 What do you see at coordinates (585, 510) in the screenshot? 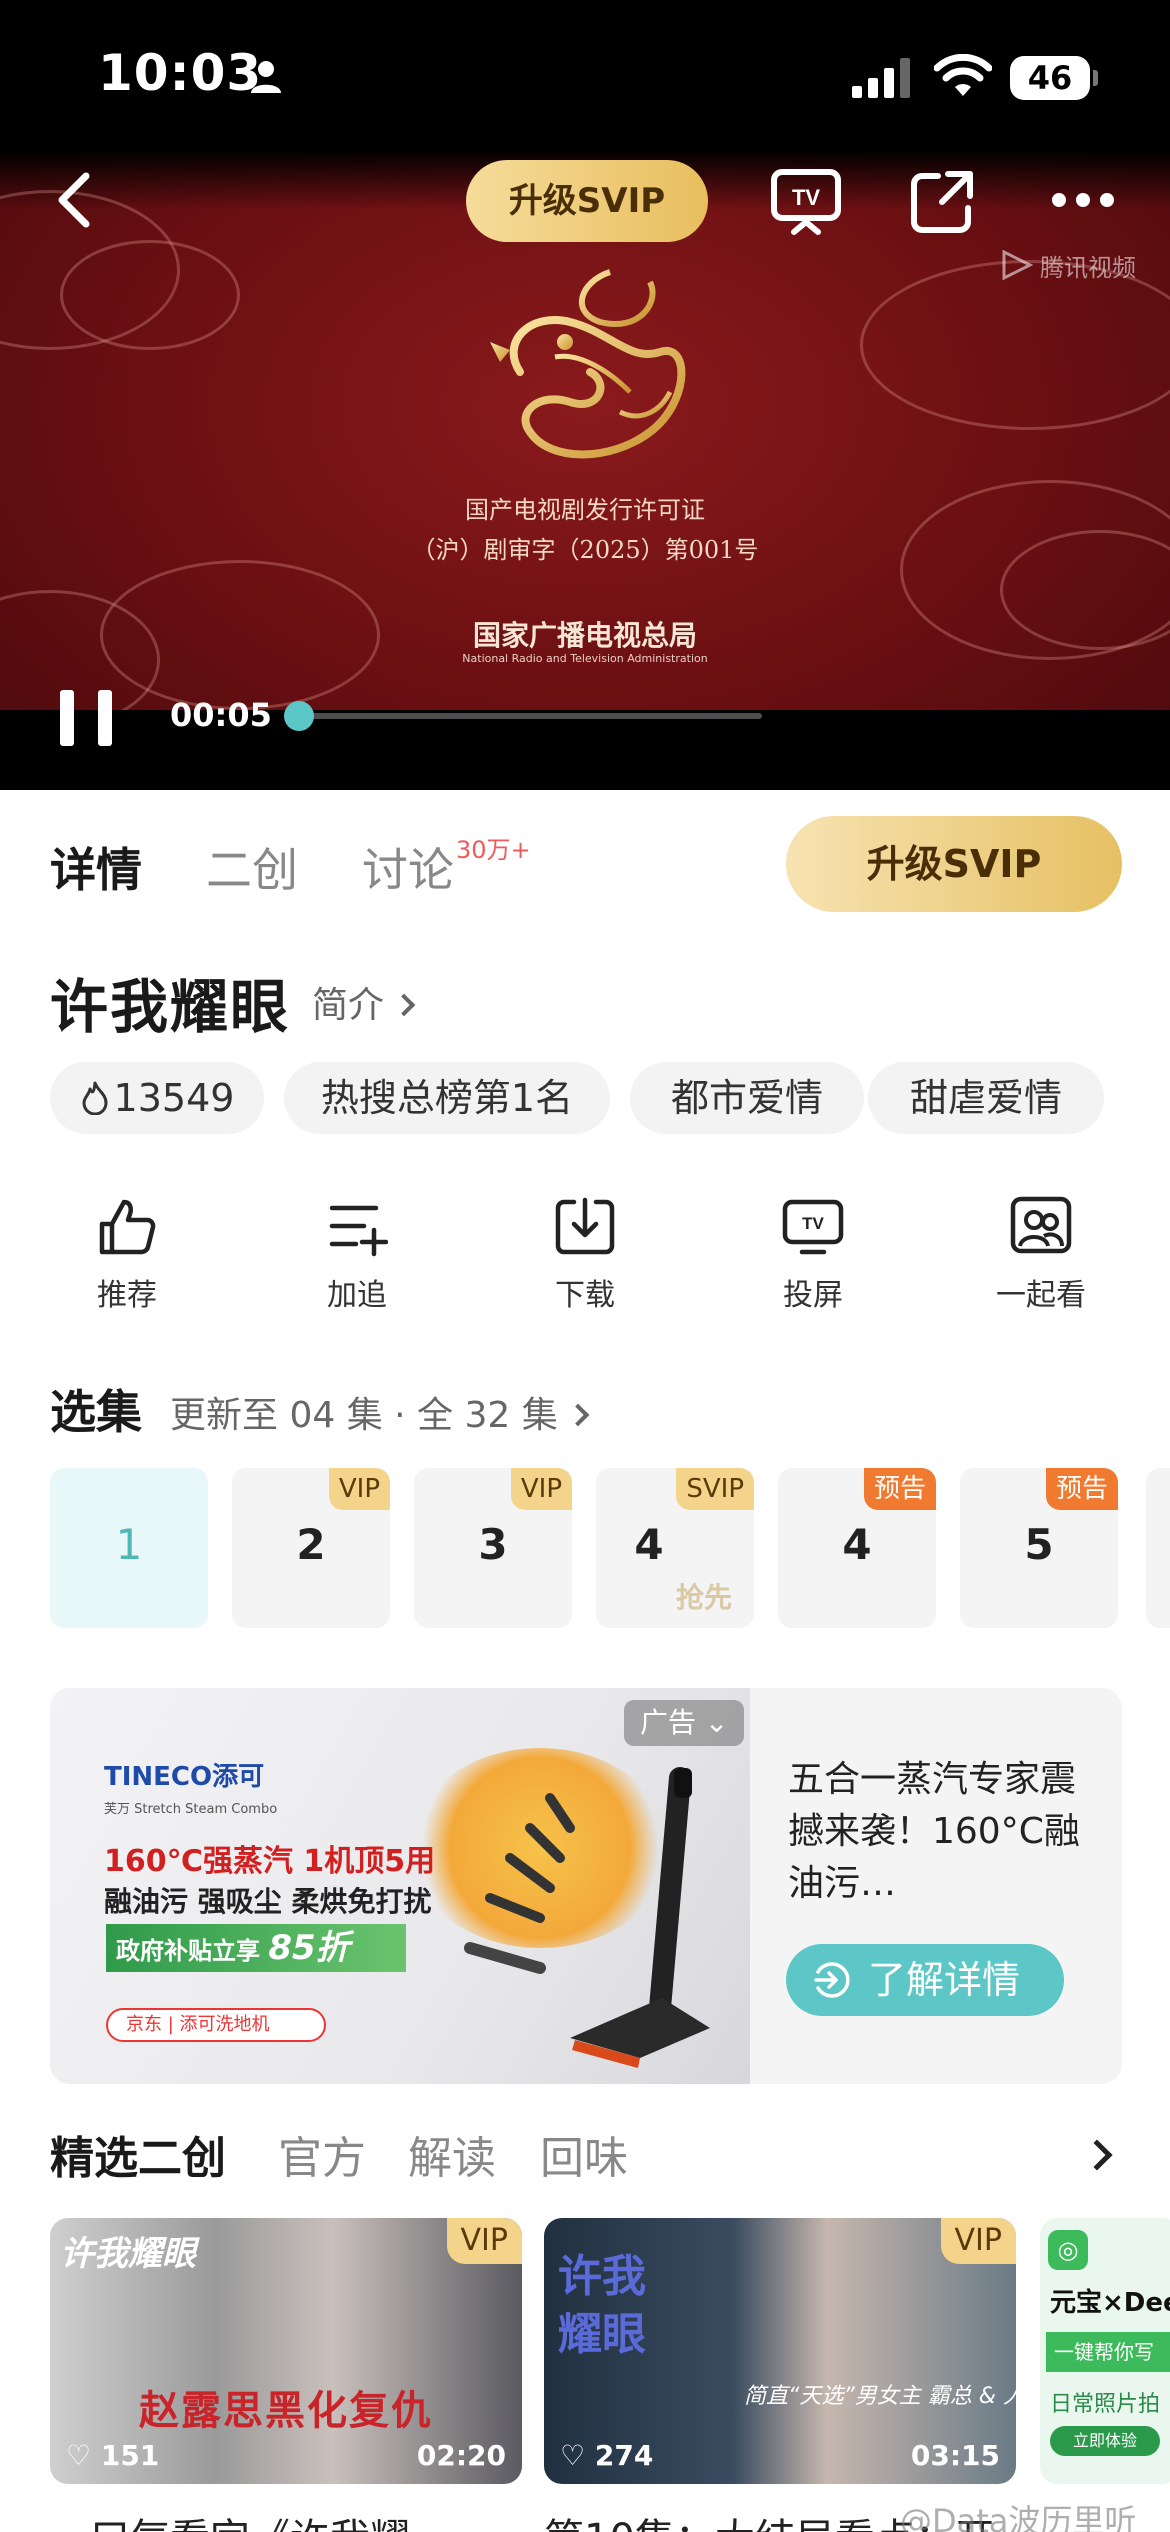
I see `license-title: 国产电视剧发行许可证` at bounding box center [585, 510].